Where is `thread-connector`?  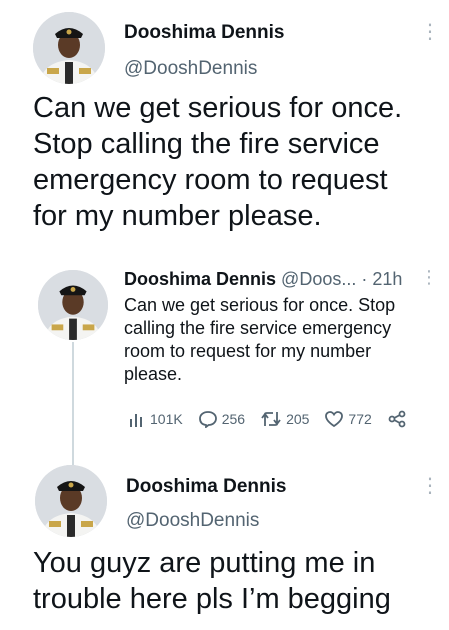
thread-connector is located at coordinates (73, 404).